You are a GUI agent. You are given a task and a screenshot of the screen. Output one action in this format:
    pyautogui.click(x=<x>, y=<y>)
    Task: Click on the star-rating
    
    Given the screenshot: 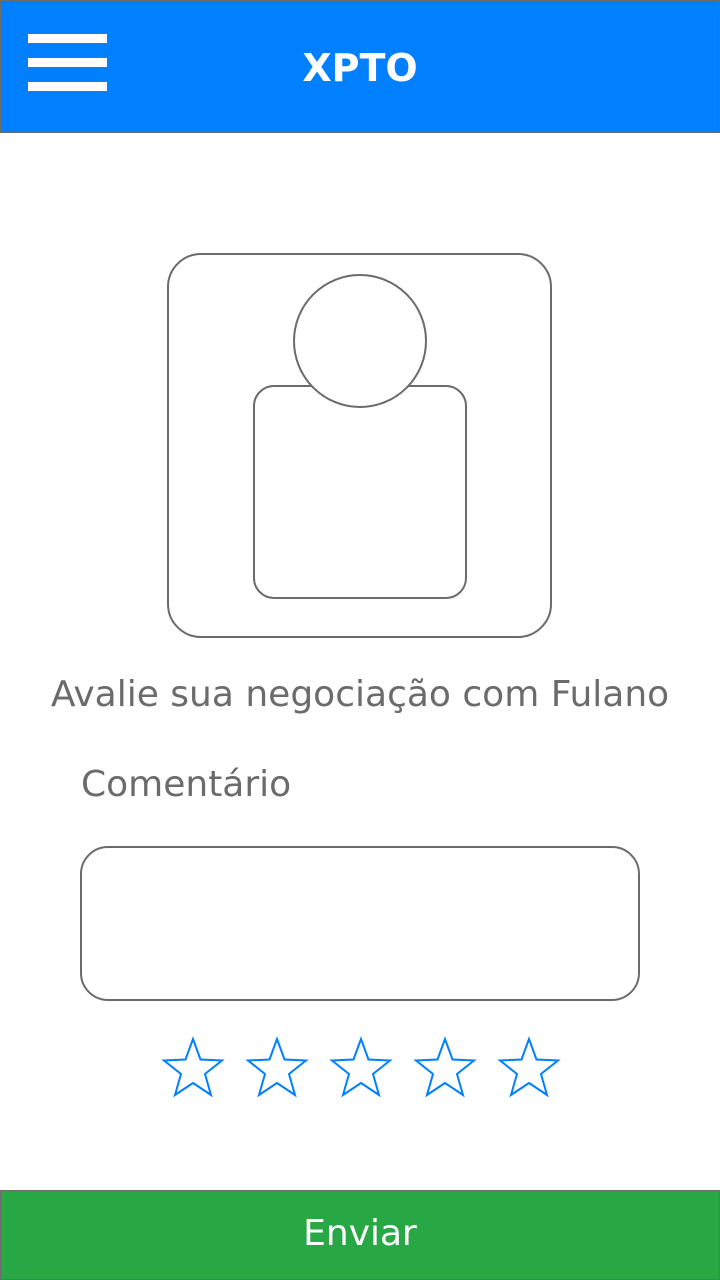 What is the action you would take?
    pyautogui.click(x=360, y=1068)
    